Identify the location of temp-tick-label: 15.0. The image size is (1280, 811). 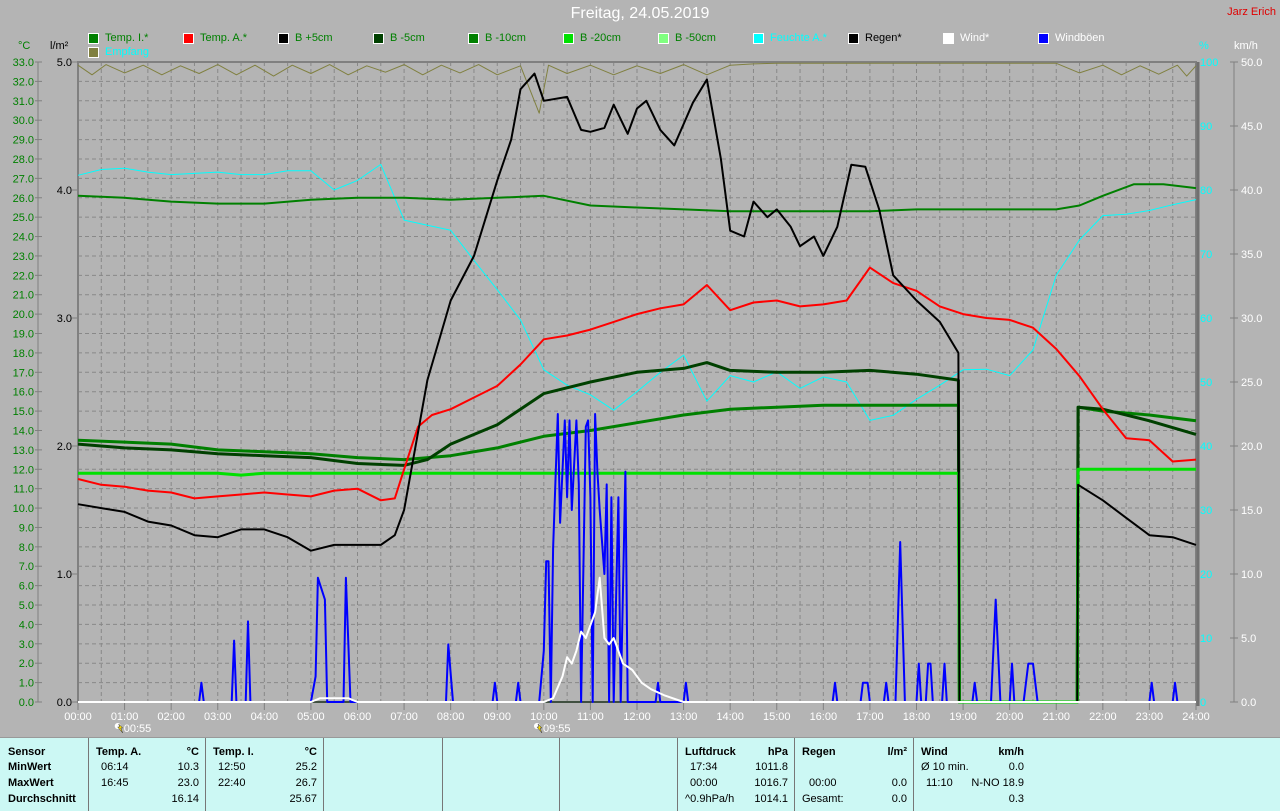
(23, 412).